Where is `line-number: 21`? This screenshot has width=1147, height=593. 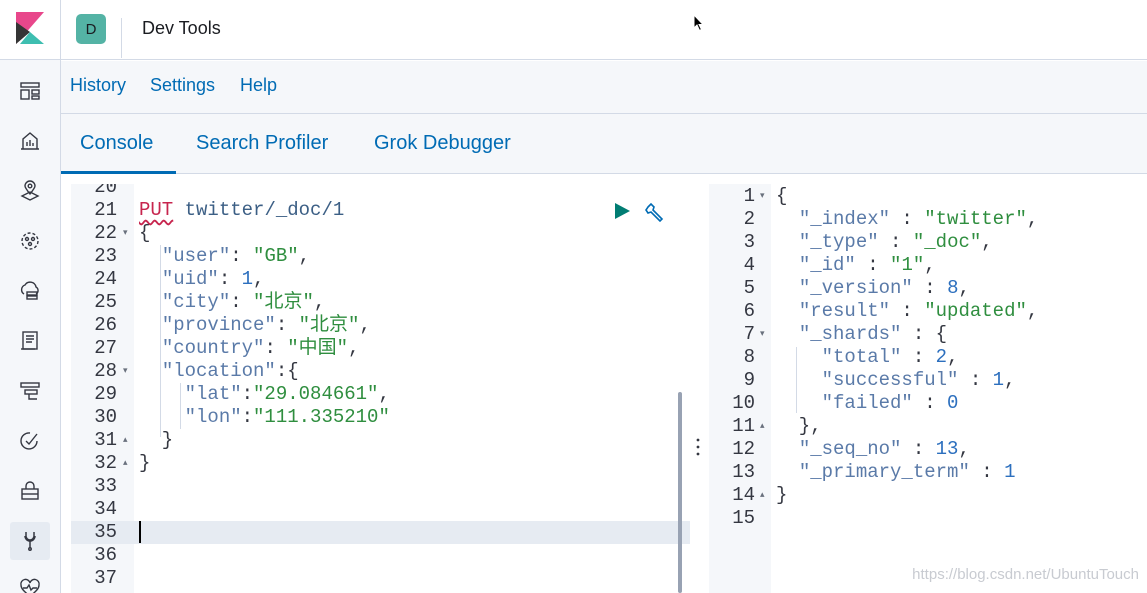 line-number: 21 is located at coordinates (105, 210).